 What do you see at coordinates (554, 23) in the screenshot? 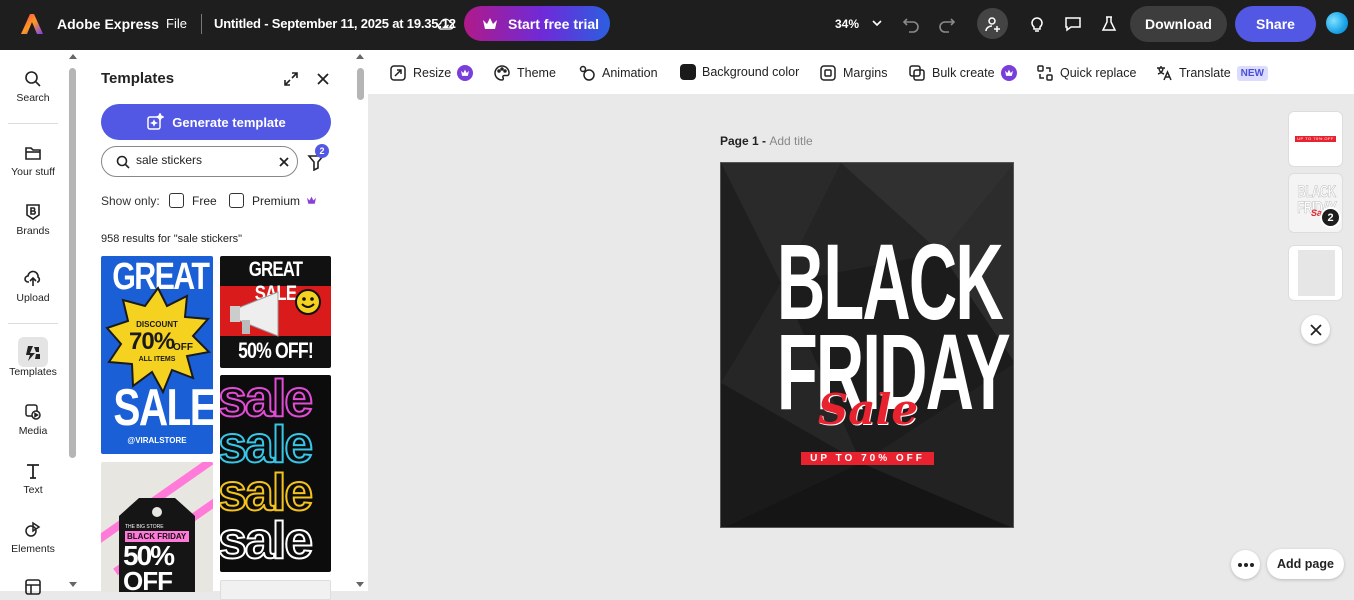
I see `start-free-trial-label: Start free trial` at bounding box center [554, 23].